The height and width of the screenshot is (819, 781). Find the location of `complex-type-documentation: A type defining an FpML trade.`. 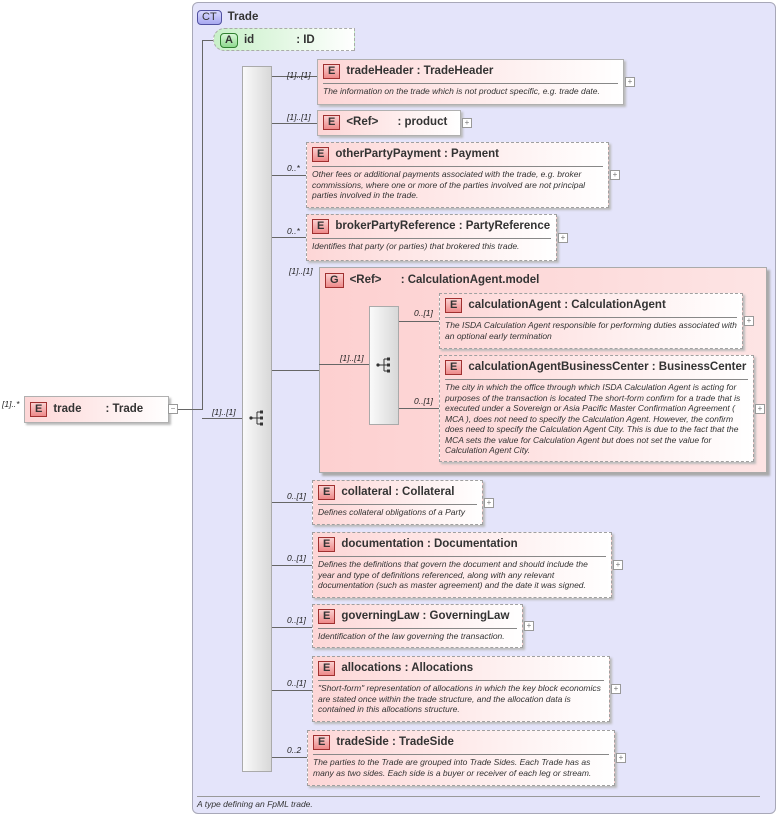

complex-type-documentation: A type defining an FpML trade. is located at coordinates (255, 804).